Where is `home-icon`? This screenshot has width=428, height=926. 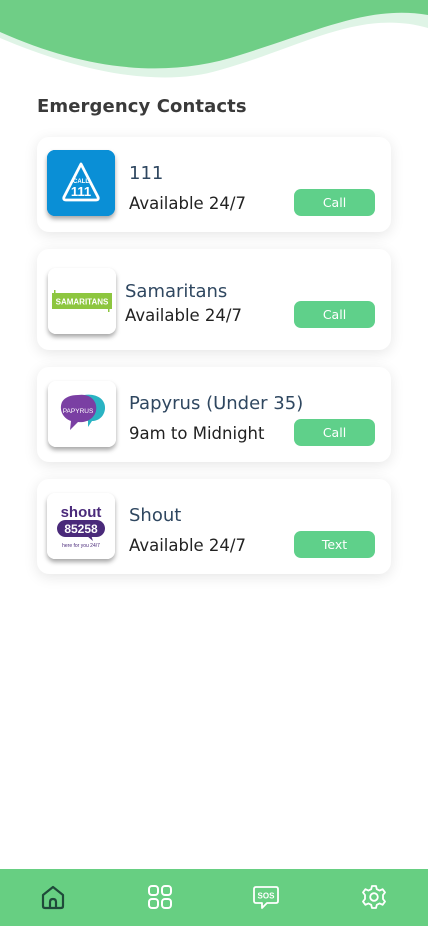
home-icon is located at coordinates (53, 897).